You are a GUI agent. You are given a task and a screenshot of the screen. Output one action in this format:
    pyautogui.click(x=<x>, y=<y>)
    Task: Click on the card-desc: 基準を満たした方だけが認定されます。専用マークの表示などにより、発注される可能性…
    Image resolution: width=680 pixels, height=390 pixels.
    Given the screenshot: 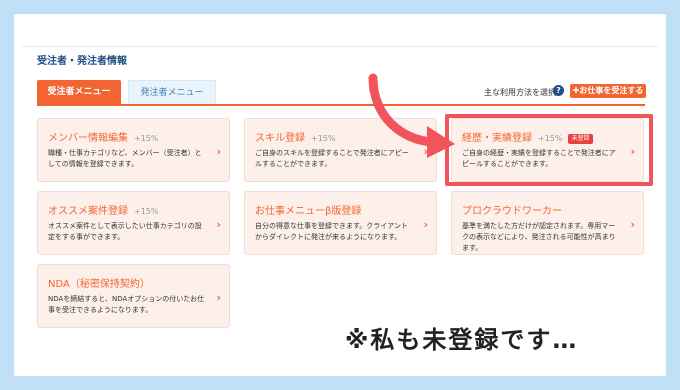 What is the action you would take?
    pyautogui.click(x=539, y=237)
    